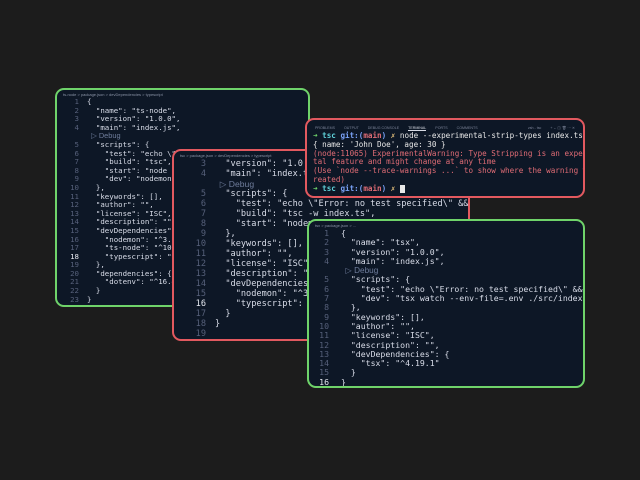  What do you see at coordinates (200, 284) in the screenshot?
I see `line-number: 14` at bounding box center [200, 284].